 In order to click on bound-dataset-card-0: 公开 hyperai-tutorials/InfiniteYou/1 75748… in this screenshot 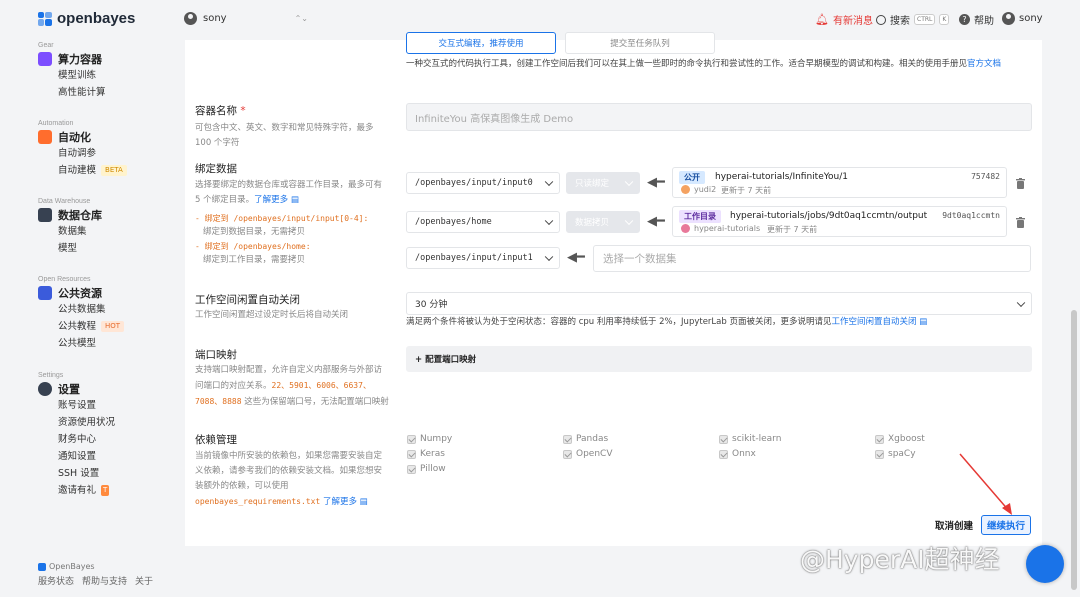, I will do `click(839, 182)`.